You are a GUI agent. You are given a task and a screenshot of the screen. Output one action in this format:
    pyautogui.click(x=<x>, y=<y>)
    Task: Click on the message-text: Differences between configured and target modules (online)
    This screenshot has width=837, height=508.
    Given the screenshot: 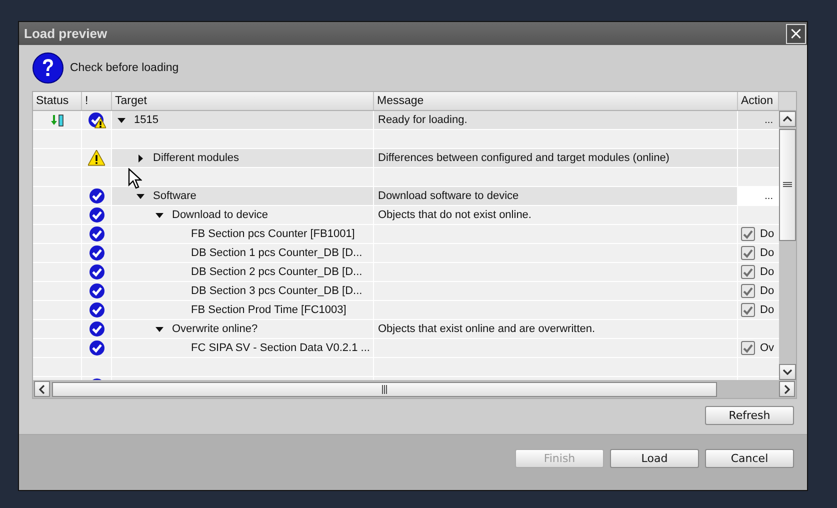 What is the action you would take?
    pyautogui.click(x=524, y=158)
    